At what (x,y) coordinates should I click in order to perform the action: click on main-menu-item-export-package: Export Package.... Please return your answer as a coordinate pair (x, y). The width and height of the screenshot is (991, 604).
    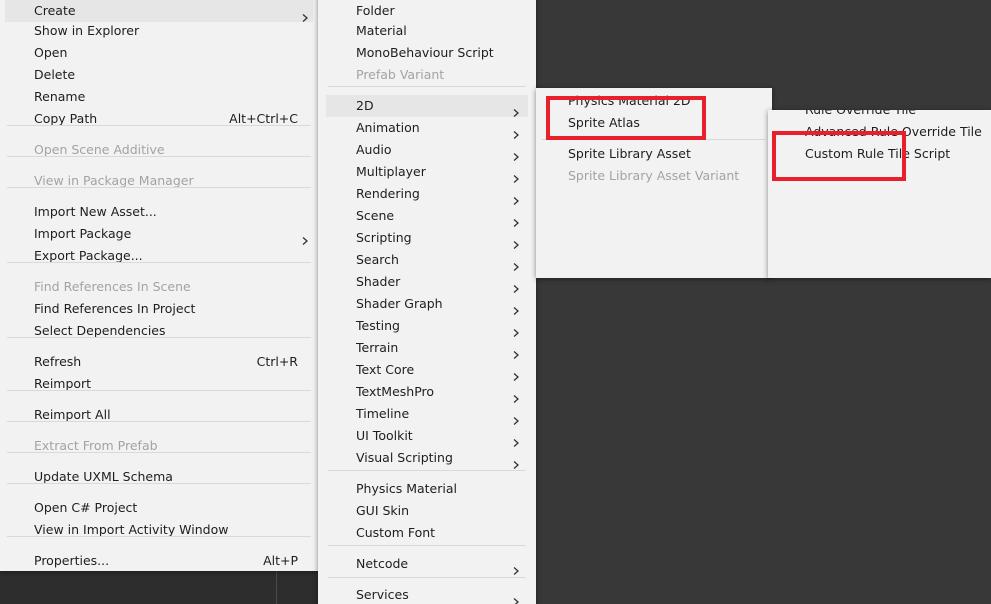
    Looking at the image, I should click on (159, 256).